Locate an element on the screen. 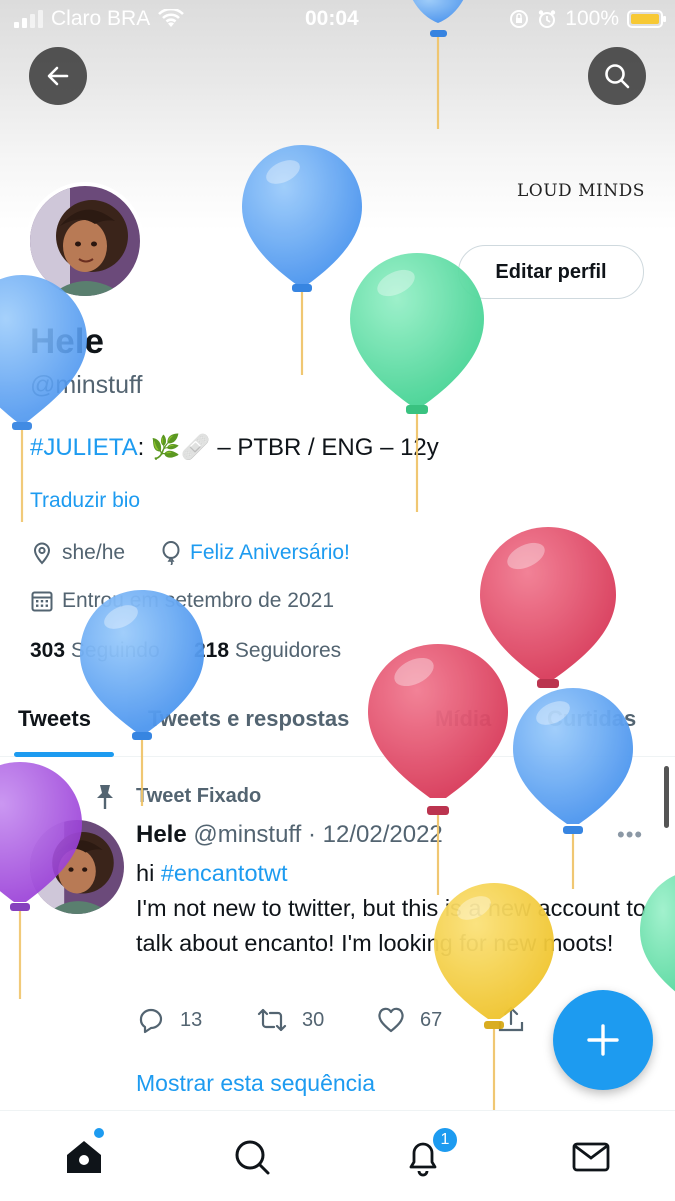  back-button is located at coordinates (58, 76).